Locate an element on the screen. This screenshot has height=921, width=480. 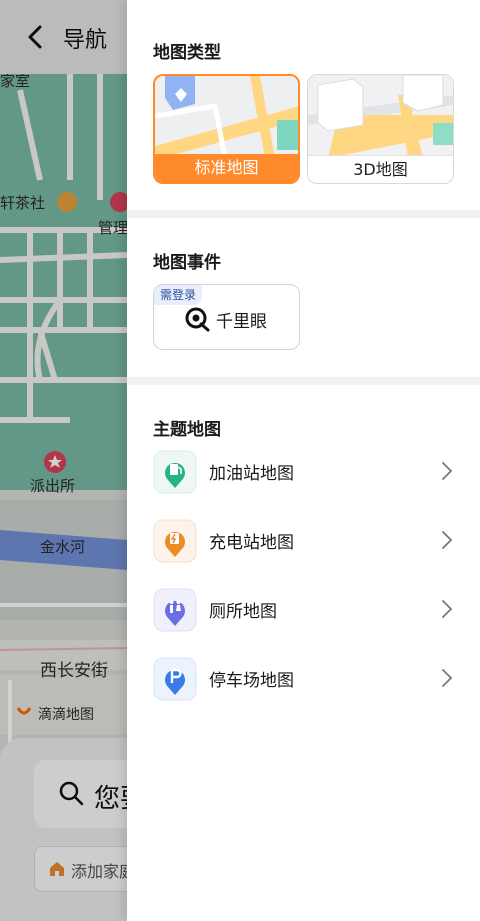
back-arrow-icon is located at coordinates (35, 37).